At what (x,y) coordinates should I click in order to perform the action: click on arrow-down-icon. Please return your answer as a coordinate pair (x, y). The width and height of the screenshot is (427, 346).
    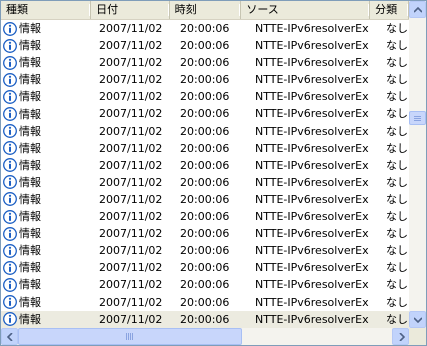
    Looking at the image, I should click on (418, 320).